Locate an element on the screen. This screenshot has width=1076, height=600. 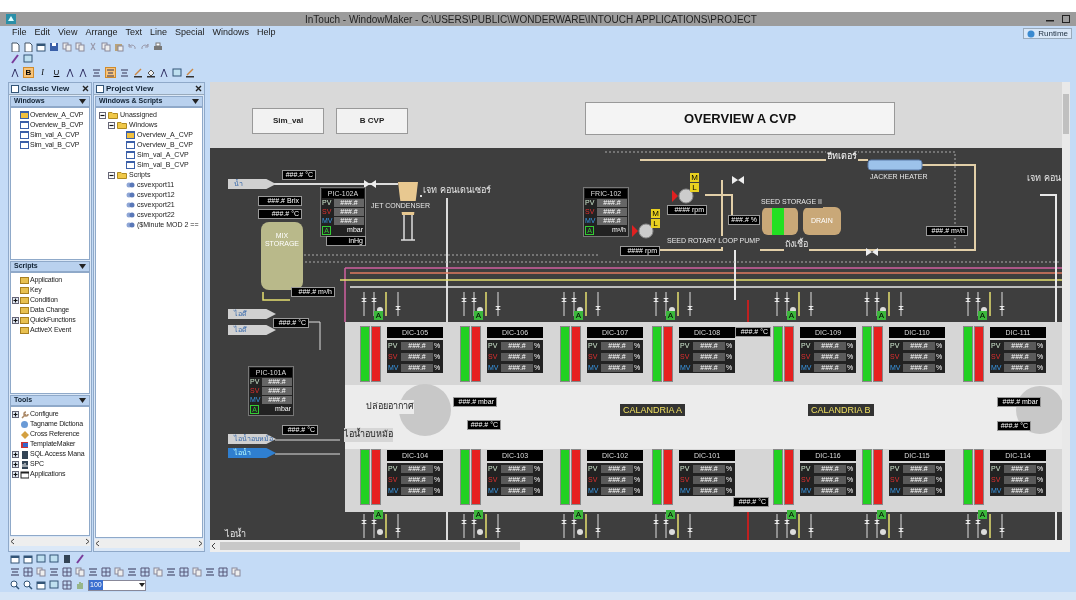
nav-button: Sim_val is located at coordinates (288, 121).